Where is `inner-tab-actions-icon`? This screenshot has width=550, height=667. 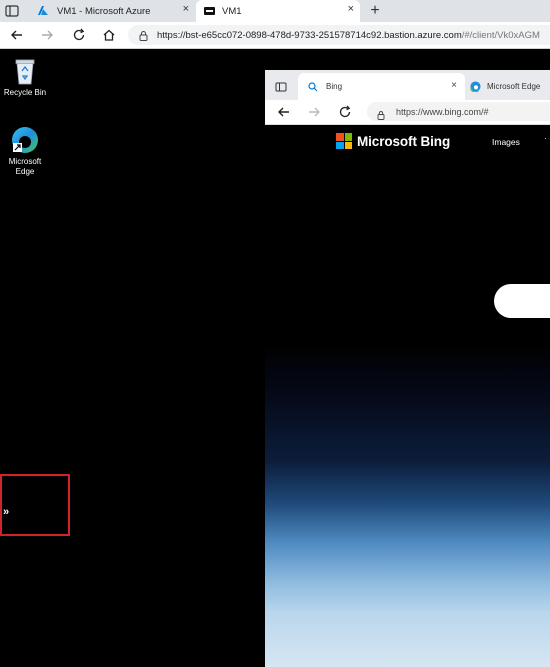
inner-tab-actions-icon is located at coordinates (281, 86).